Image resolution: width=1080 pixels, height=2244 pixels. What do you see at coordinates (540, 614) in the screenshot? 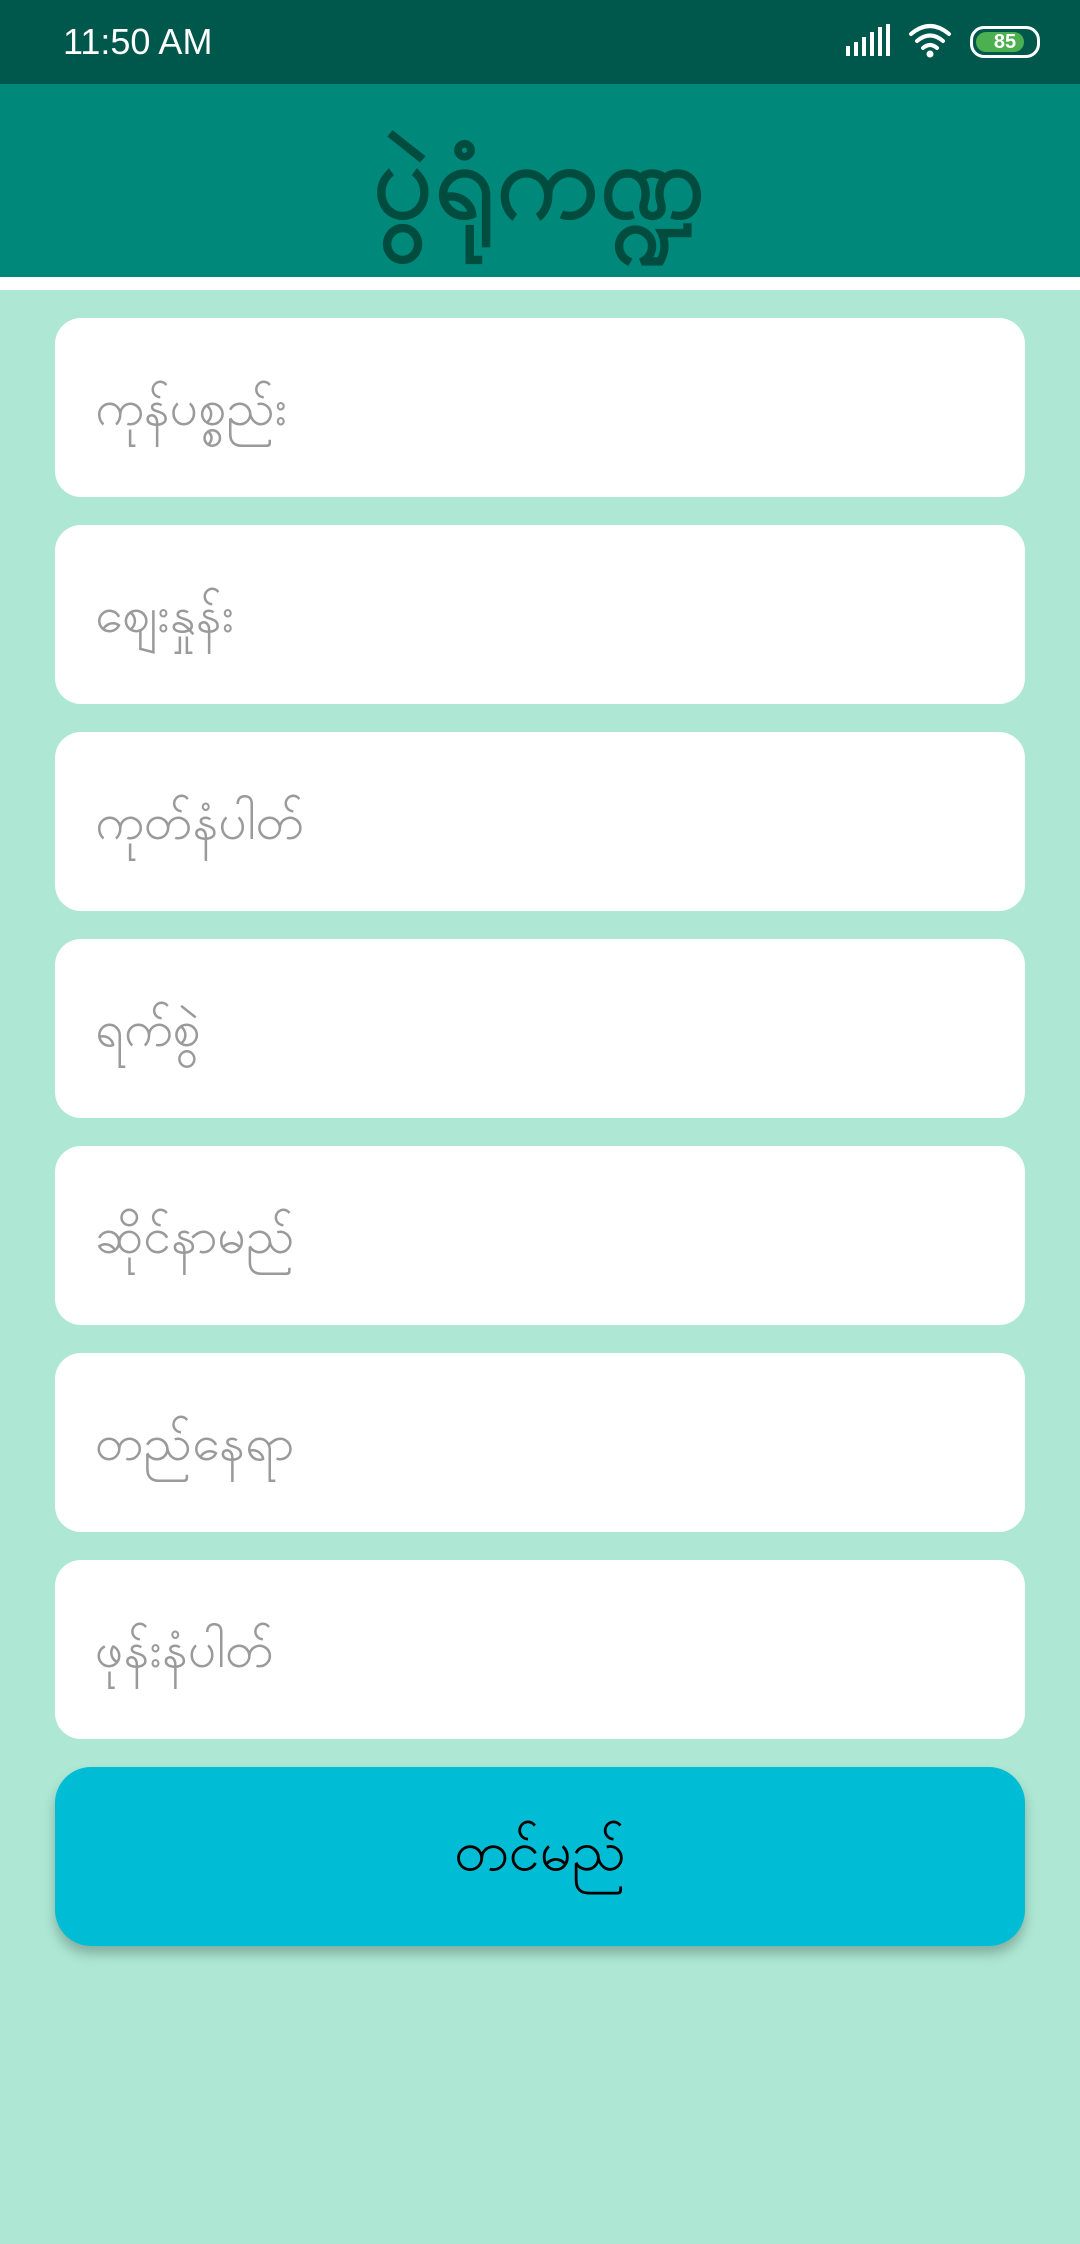
I see `price-input` at bounding box center [540, 614].